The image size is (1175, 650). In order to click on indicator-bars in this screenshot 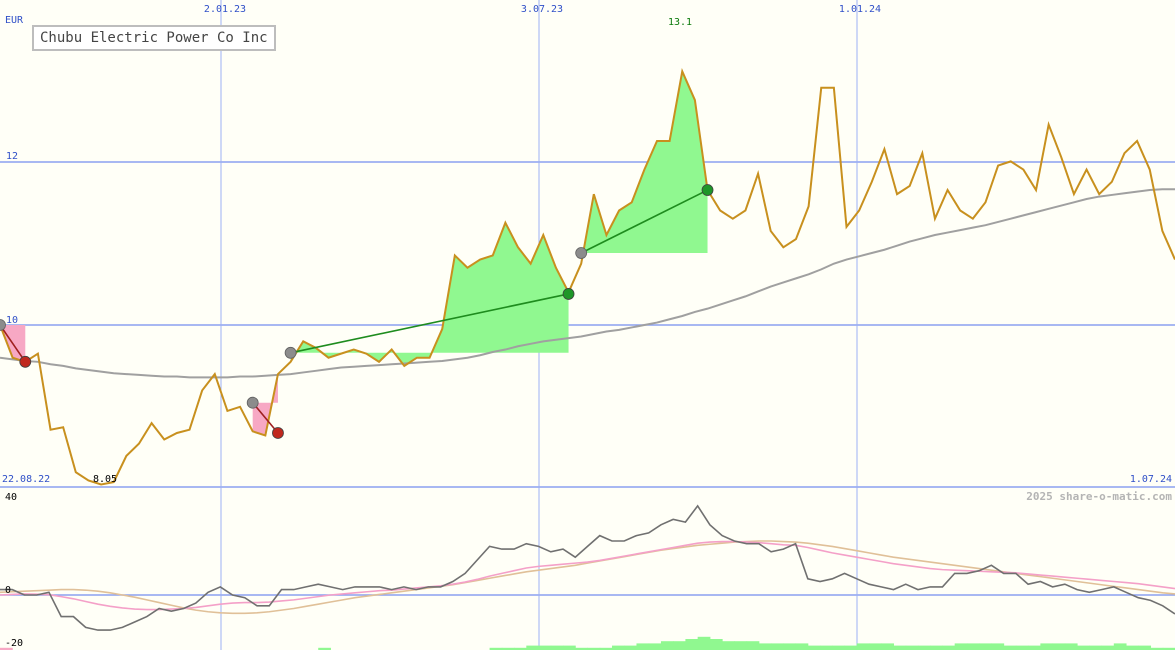, I will do `click(587, 643)`.